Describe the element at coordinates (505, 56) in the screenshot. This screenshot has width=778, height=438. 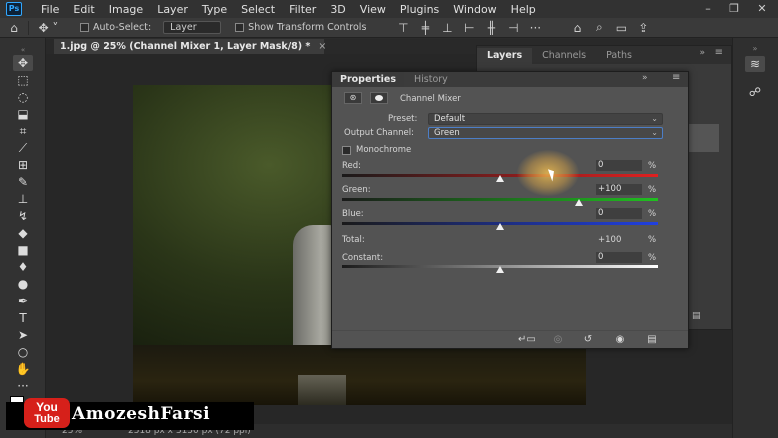
I see `tab-layers: Layers` at that location.